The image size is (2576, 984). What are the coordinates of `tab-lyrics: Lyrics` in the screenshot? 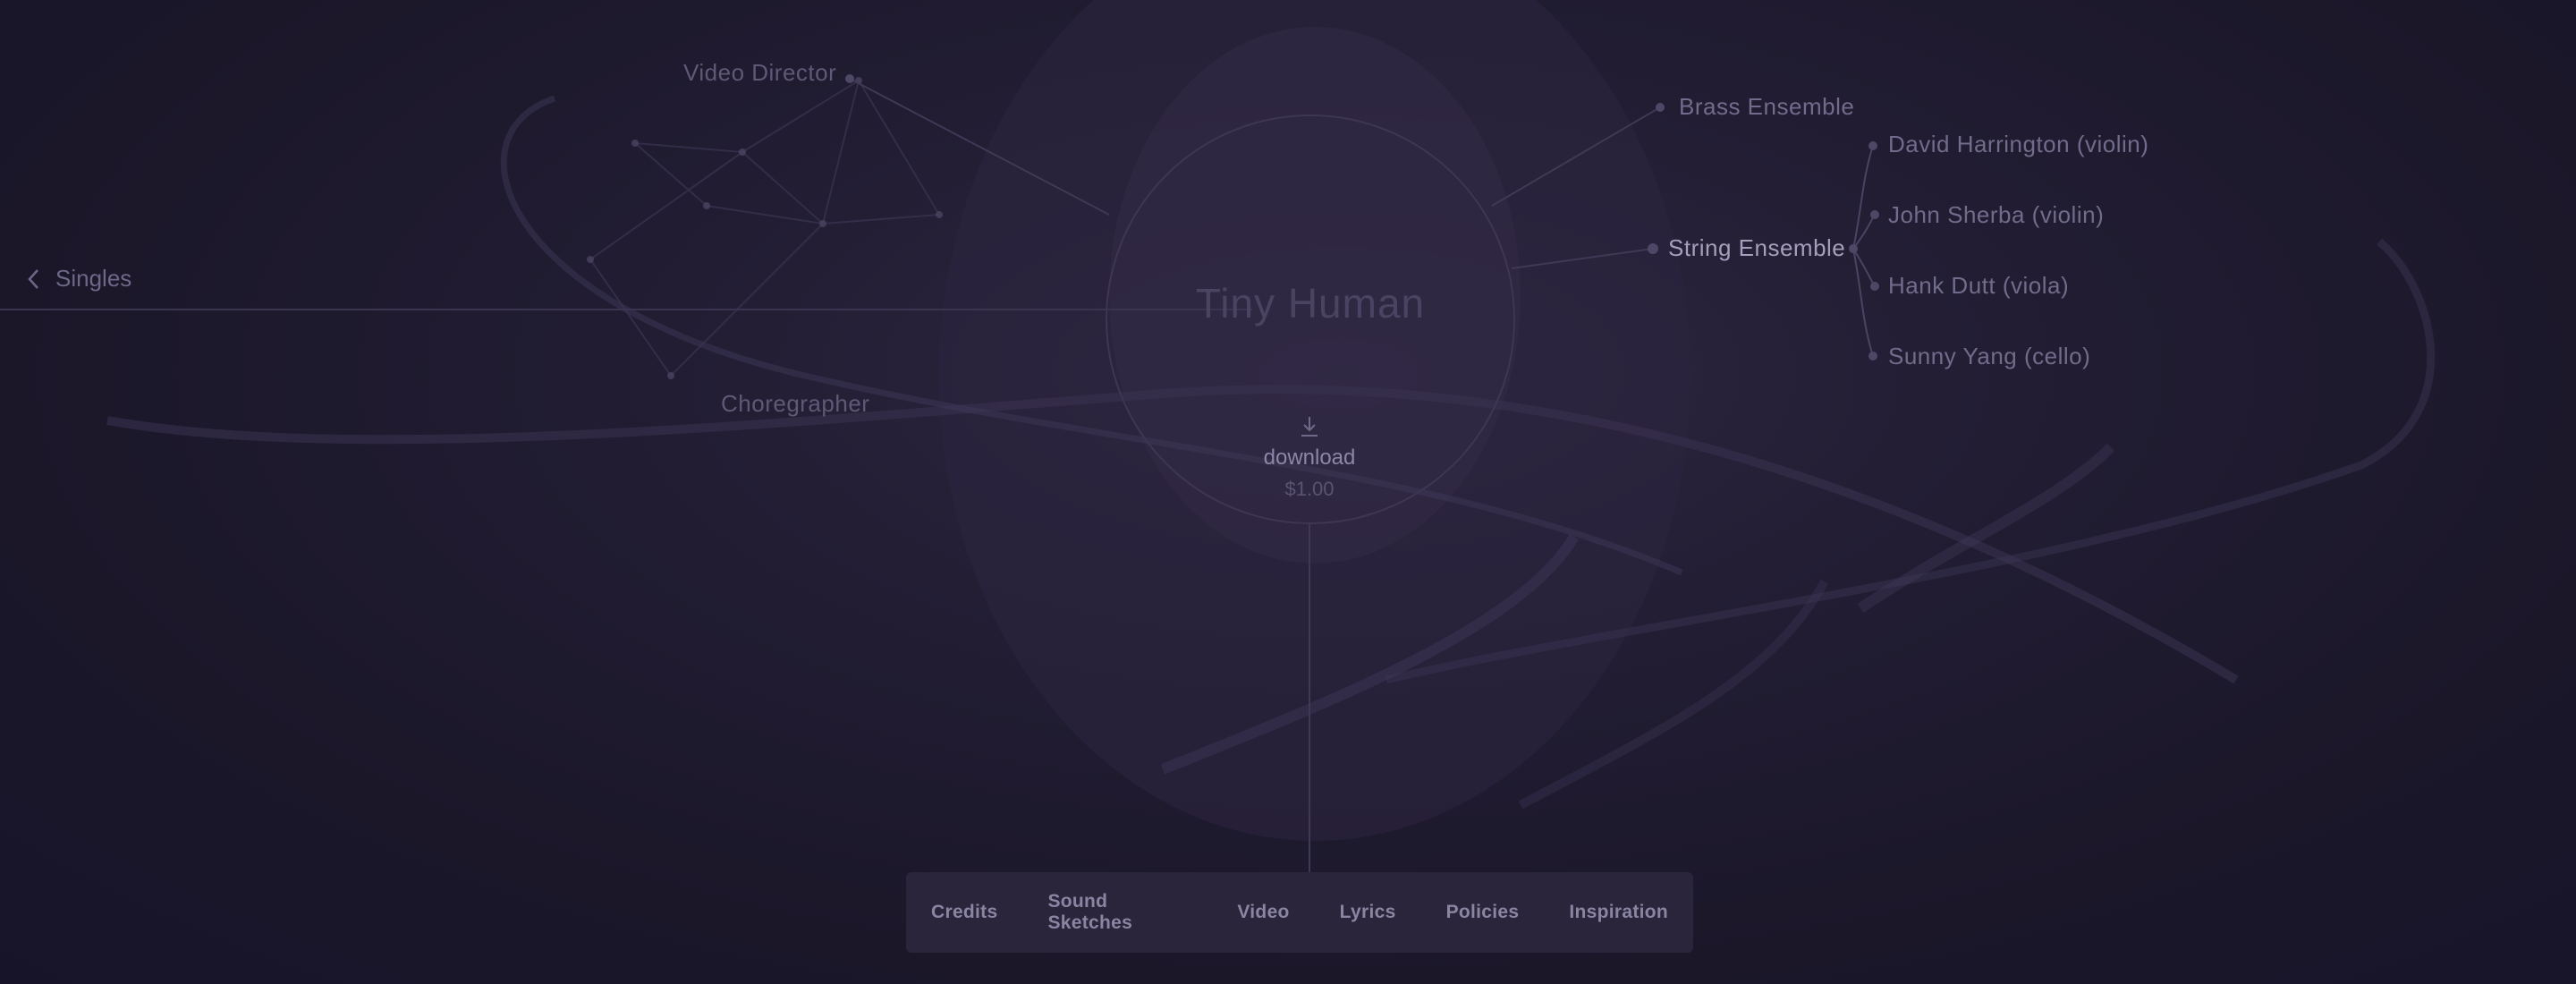 It's located at (1368, 912).